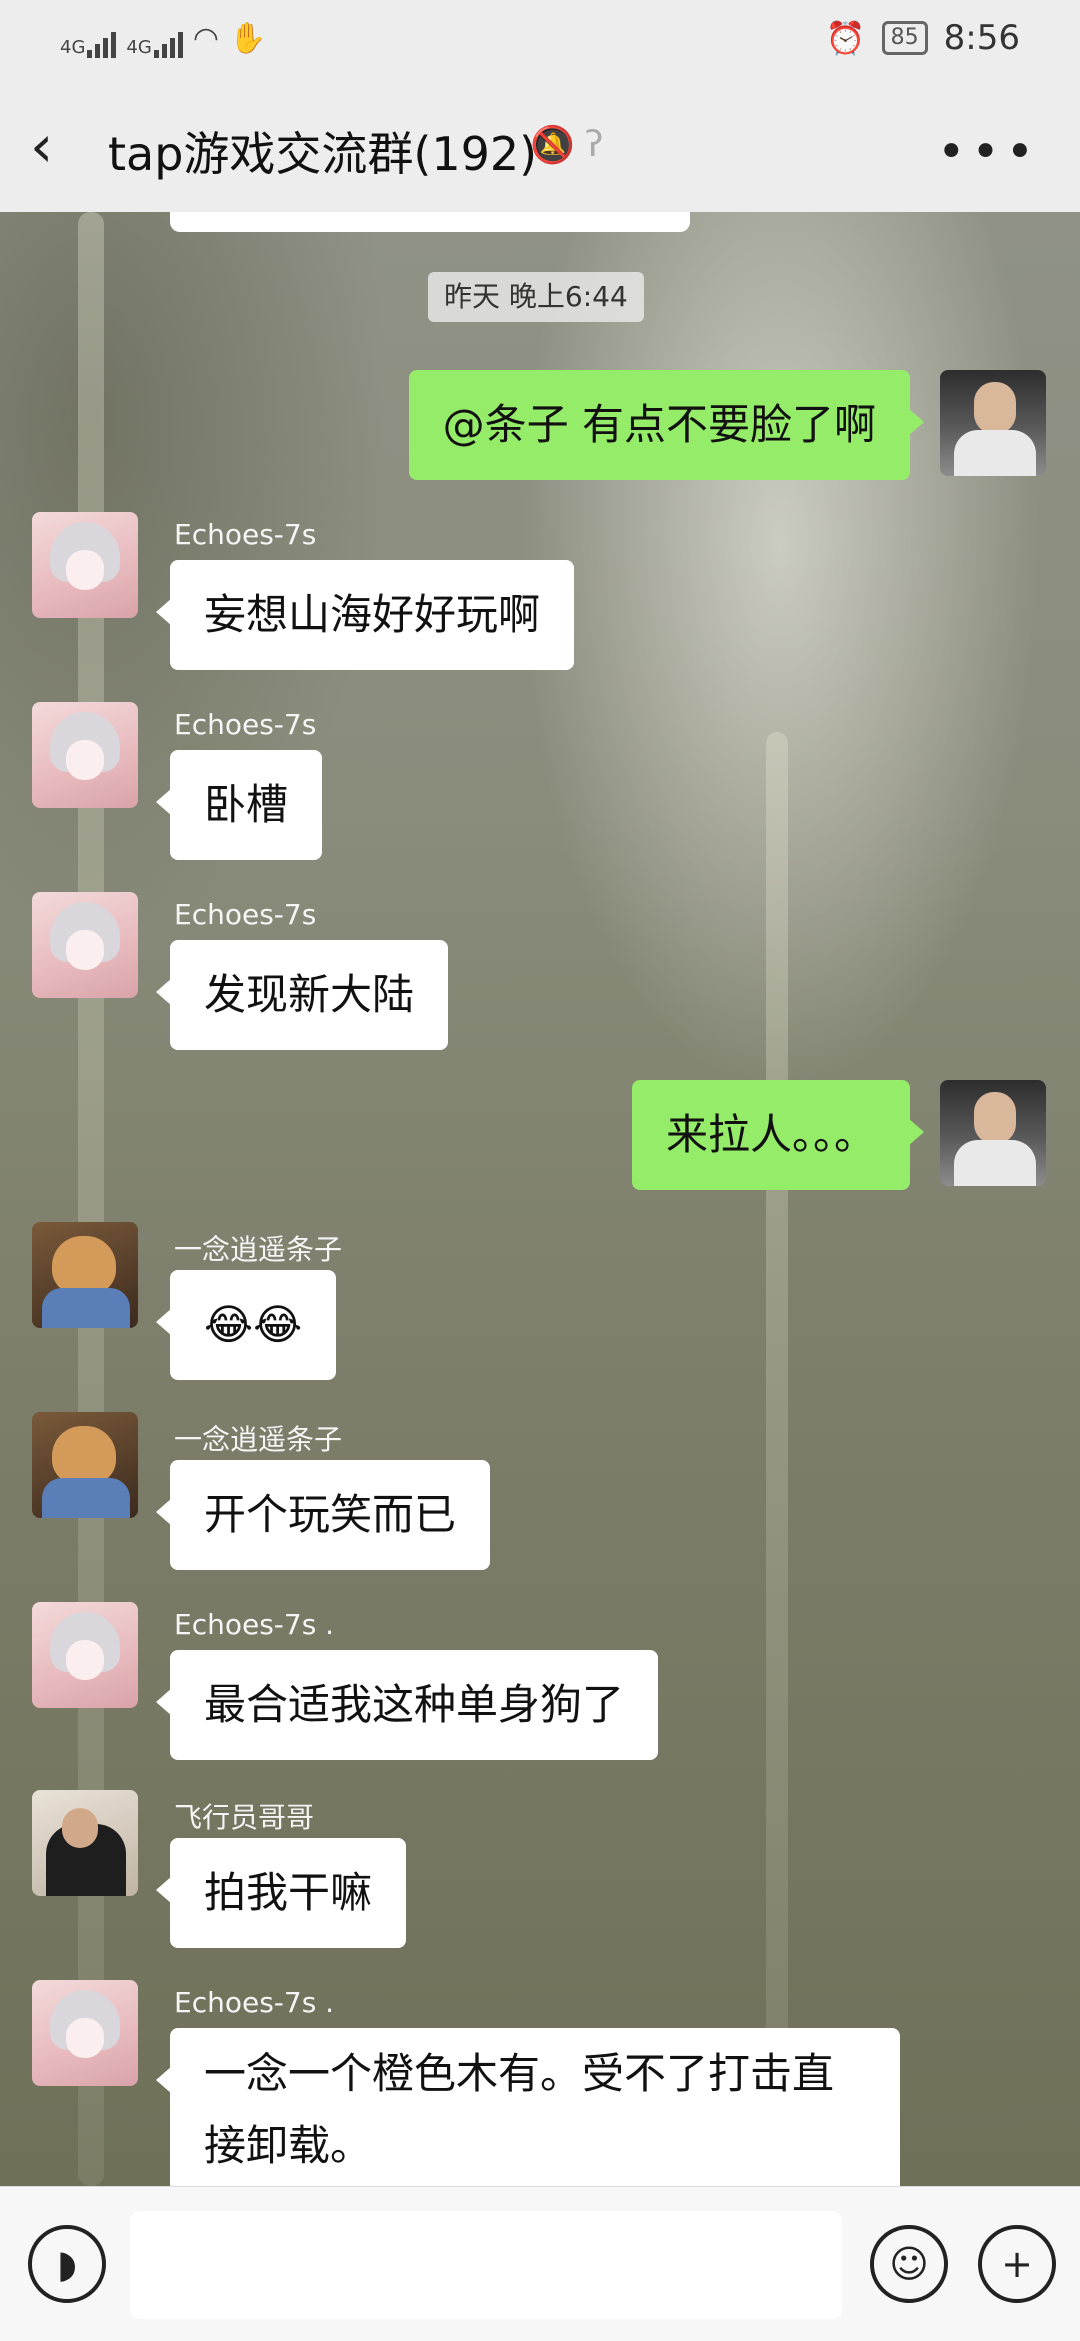 The width and height of the screenshot is (1080, 2341). What do you see at coordinates (323, 154) in the screenshot?
I see `chat-title: tap游戏交流群(192)` at bounding box center [323, 154].